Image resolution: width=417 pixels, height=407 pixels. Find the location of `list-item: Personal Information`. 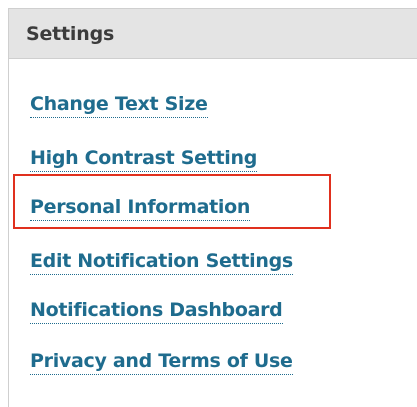

list-item: Personal Information is located at coordinates (140, 211).